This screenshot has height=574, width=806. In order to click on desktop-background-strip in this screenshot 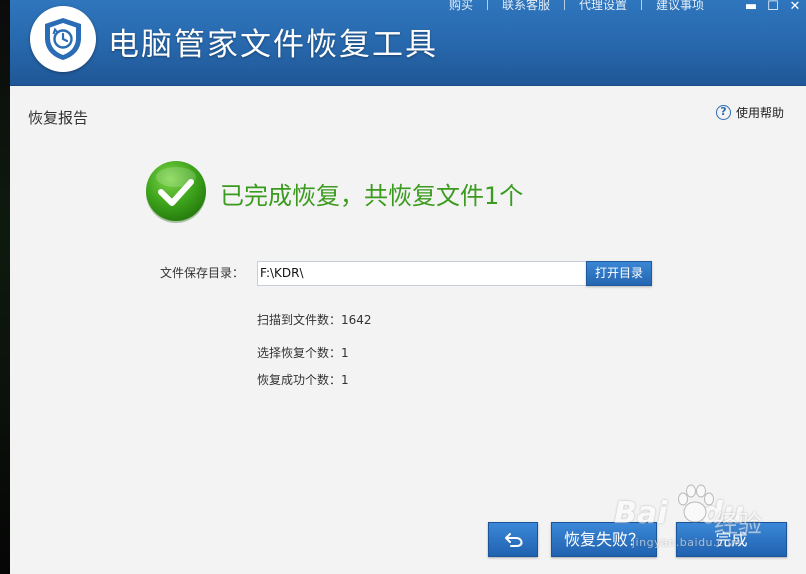, I will do `click(5, 287)`.